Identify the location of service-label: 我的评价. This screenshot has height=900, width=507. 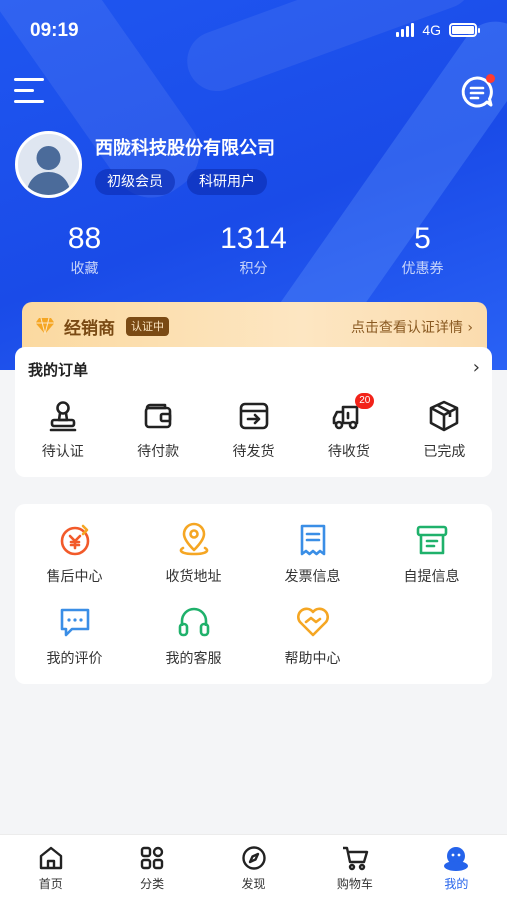
(74, 659).